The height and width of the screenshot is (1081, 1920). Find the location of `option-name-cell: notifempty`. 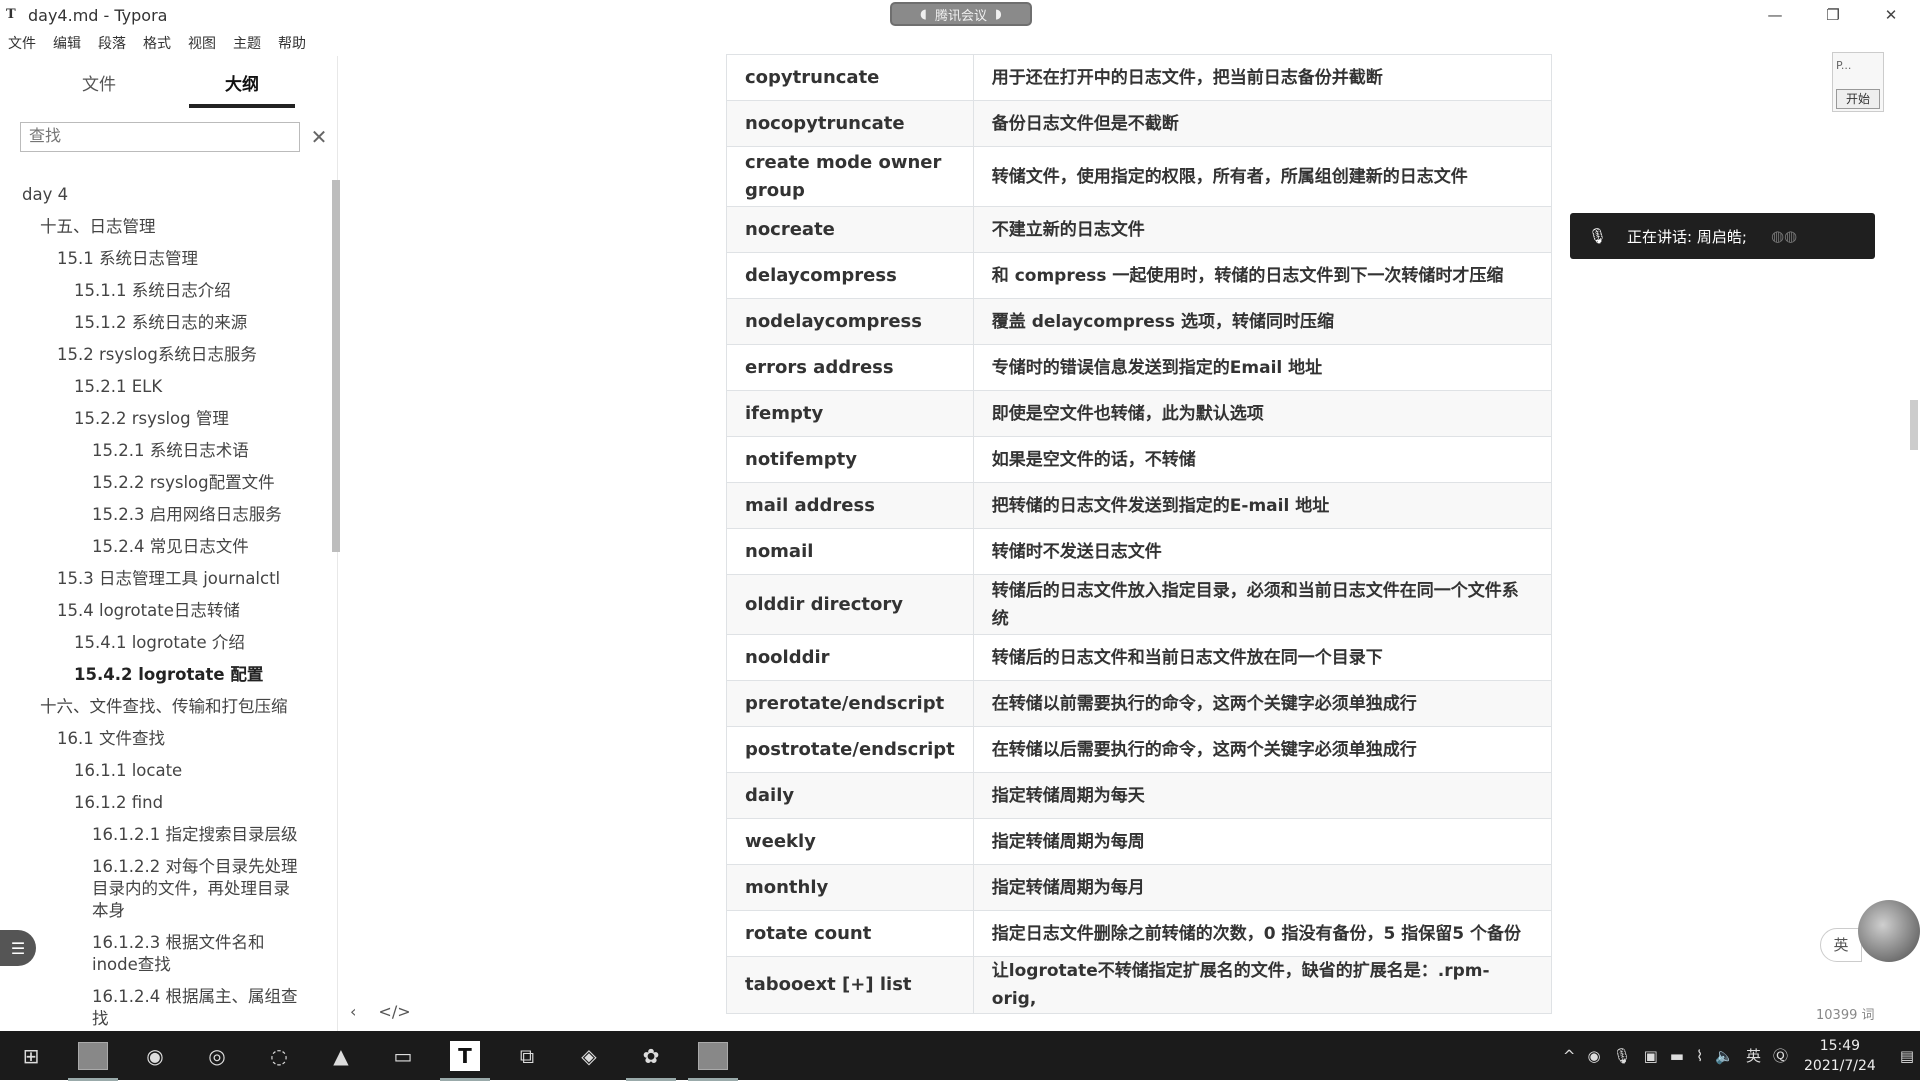

option-name-cell: notifempty is located at coordinates (850, 459).